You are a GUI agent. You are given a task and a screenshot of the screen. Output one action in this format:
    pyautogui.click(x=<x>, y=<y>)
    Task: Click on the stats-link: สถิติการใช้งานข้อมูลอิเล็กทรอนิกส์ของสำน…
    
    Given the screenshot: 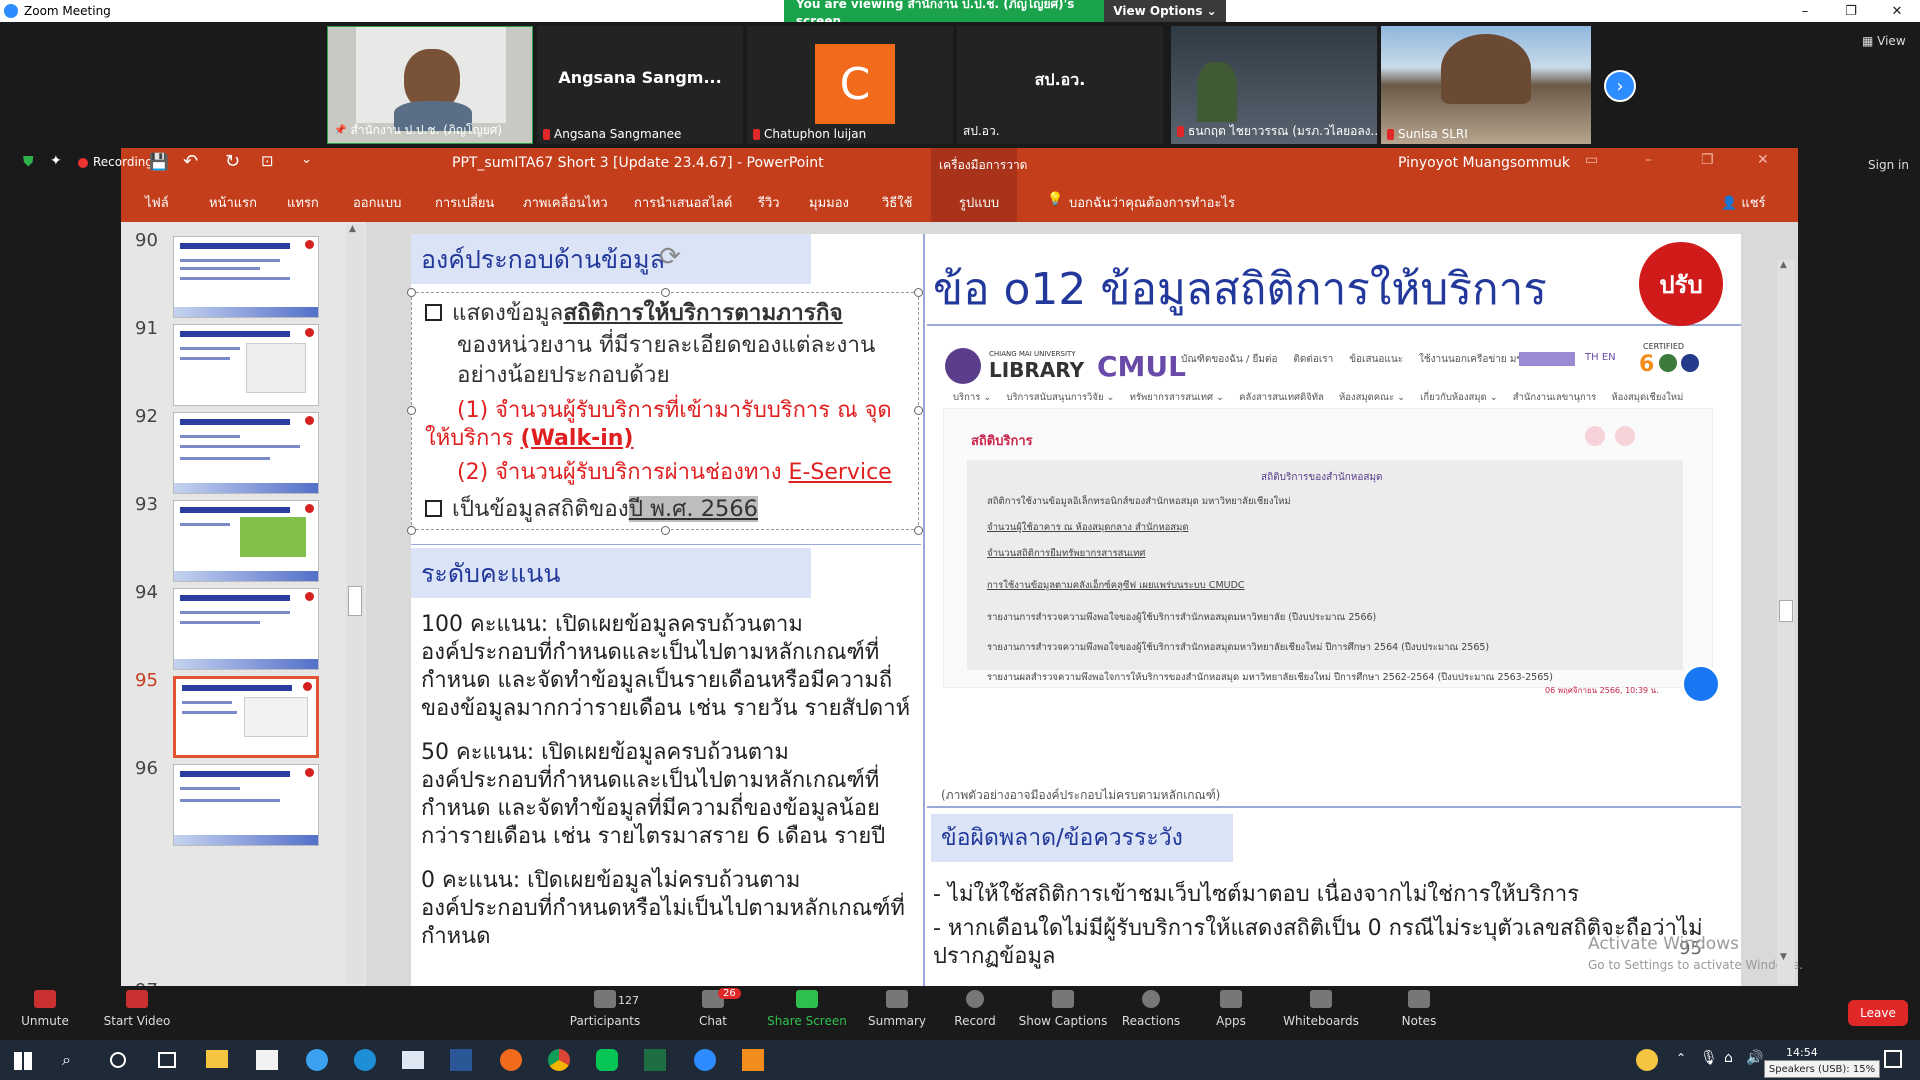 What is the action you would take?
    pyautogui.click(x=1139, y=501)
    